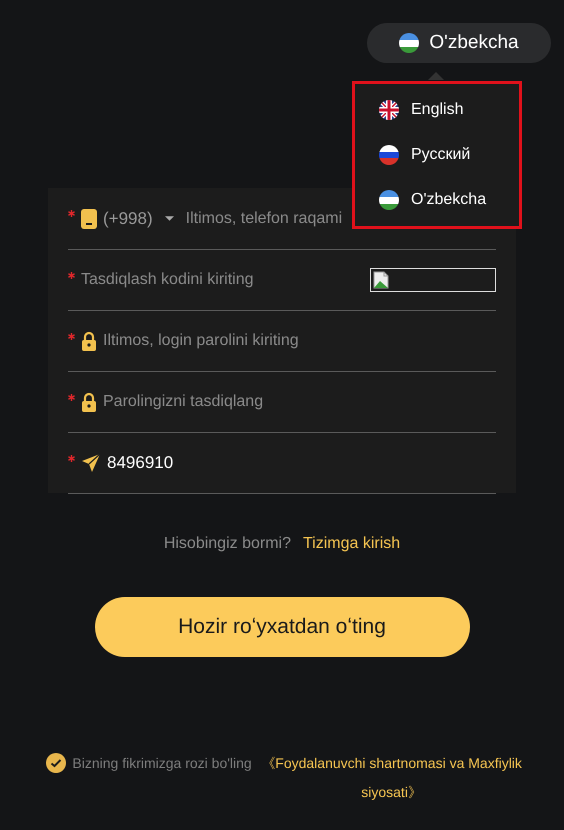 Image resolution: width=564 pixels, height=830 pixels. What do you see at coordinates (222, 280) in the screenshot?
I see `code-field: Tasdiqlash kodini kiriting` at bounding box center [222, 280].